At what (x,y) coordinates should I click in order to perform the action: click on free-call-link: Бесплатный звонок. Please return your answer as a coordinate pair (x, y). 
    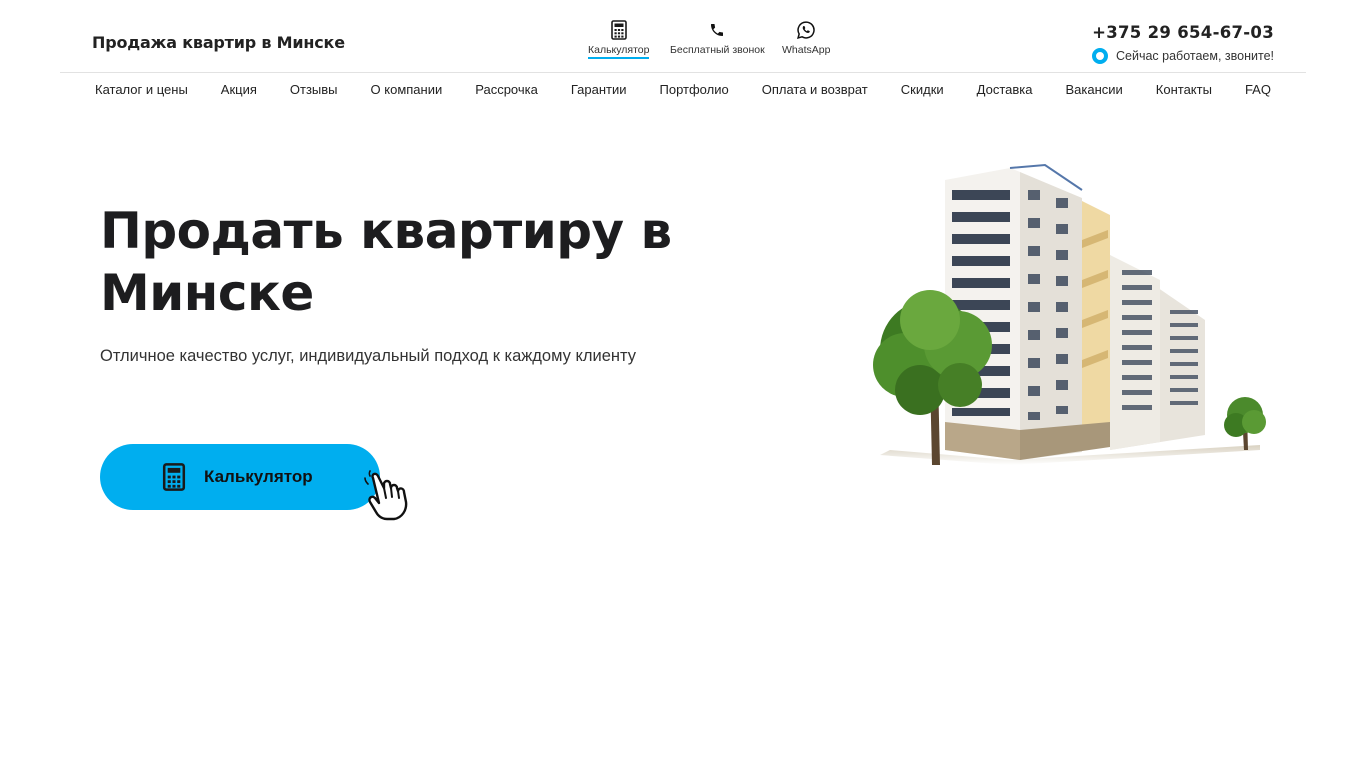
    Looking at the image, I should click on (717, 37).